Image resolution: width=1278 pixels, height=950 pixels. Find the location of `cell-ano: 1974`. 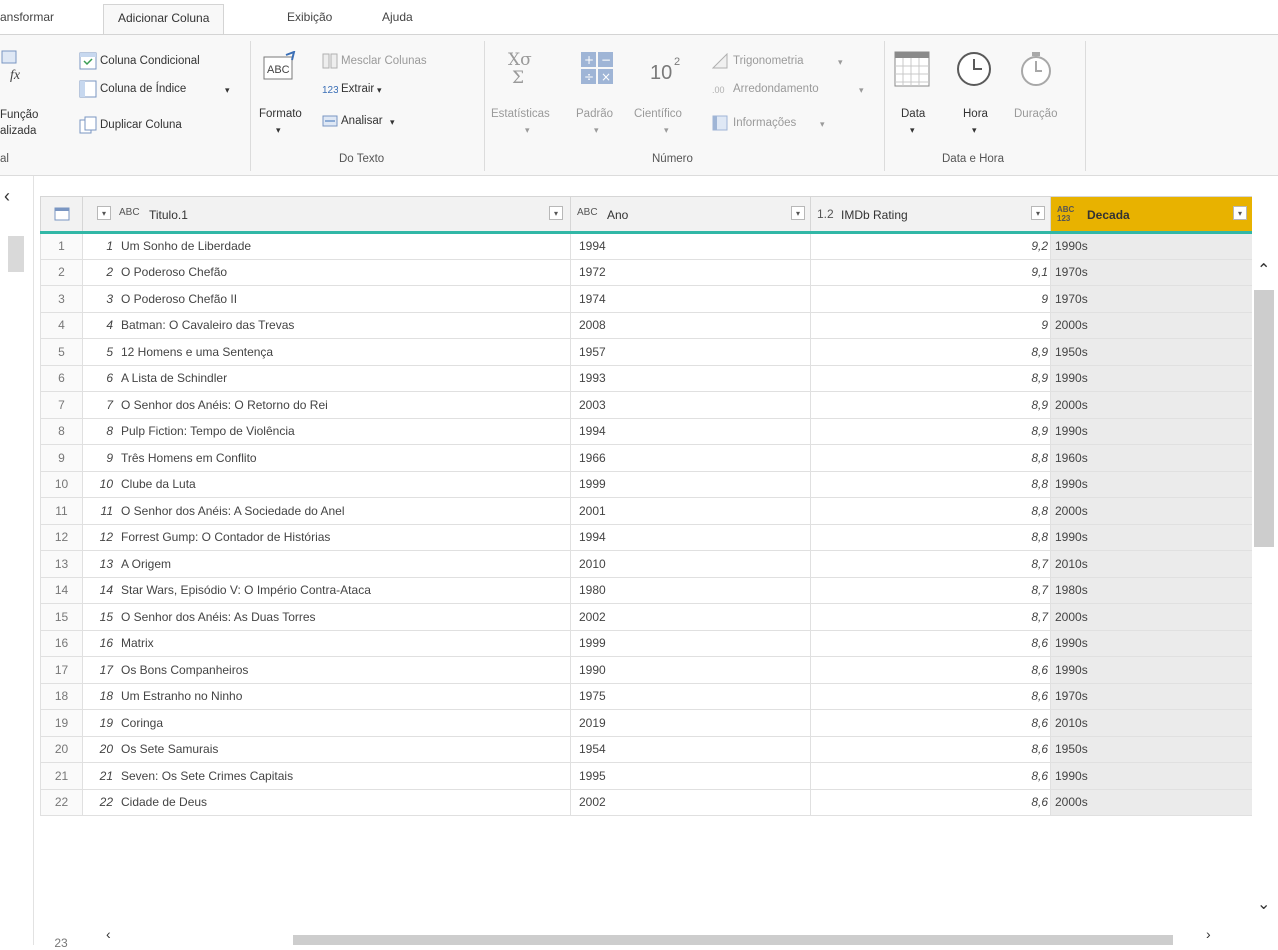

cell-ano: 1974 is located at coordinates (690, 299).